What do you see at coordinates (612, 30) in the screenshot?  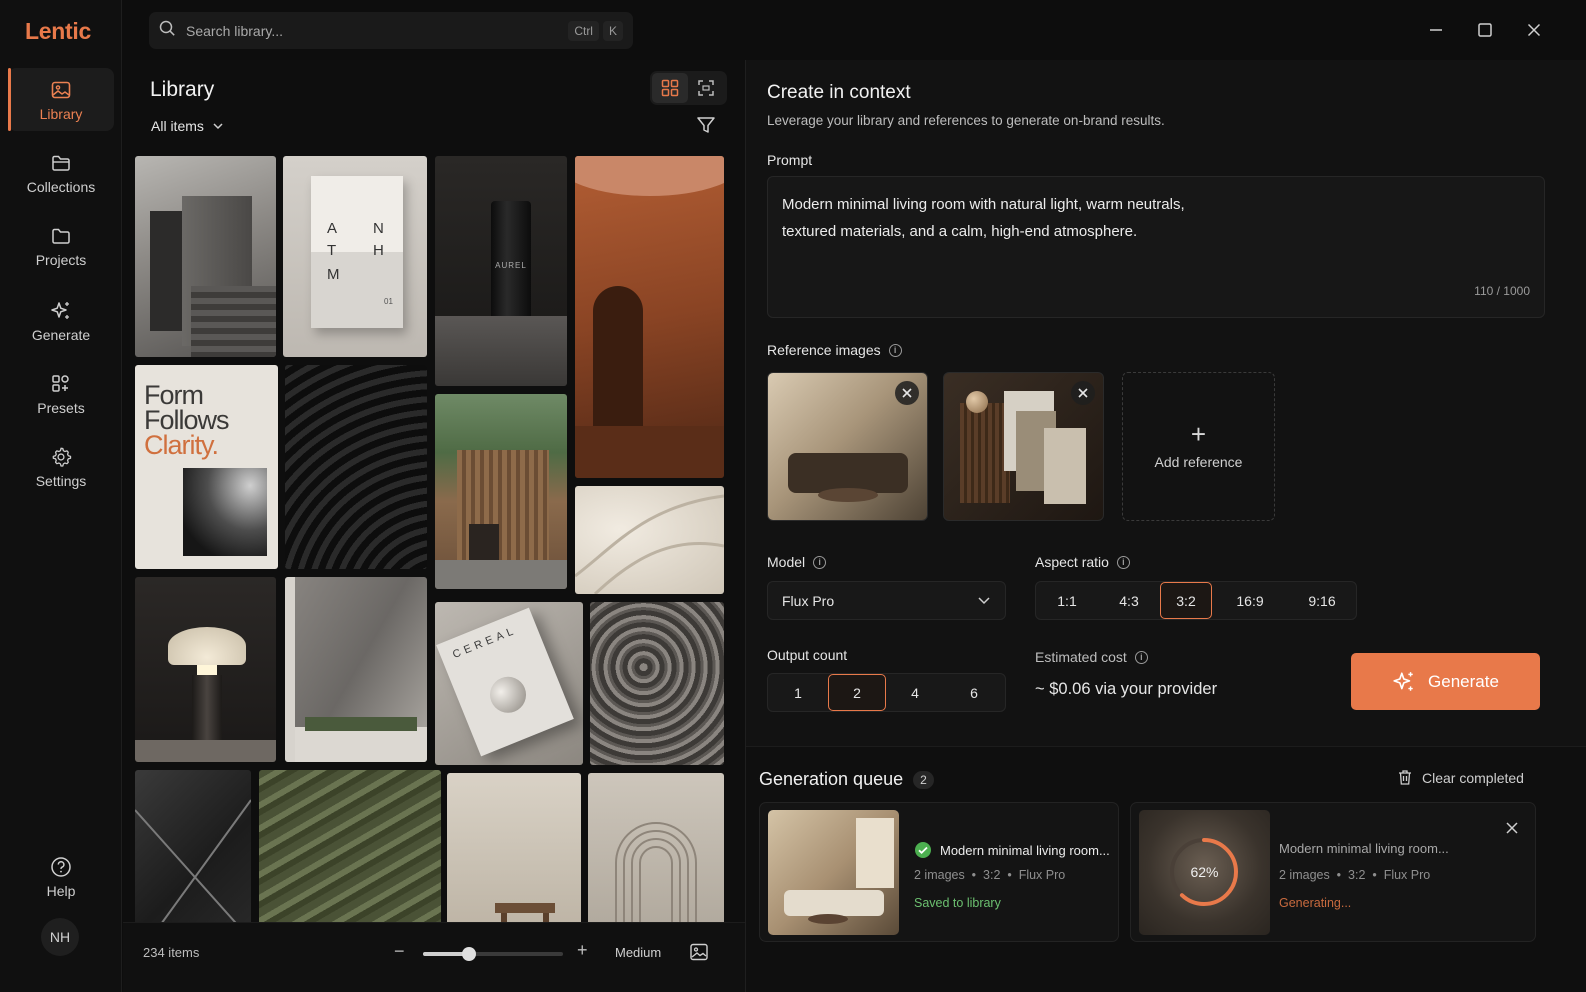 I see `shortcut-key-k: K` at bounding box center [612, 30].